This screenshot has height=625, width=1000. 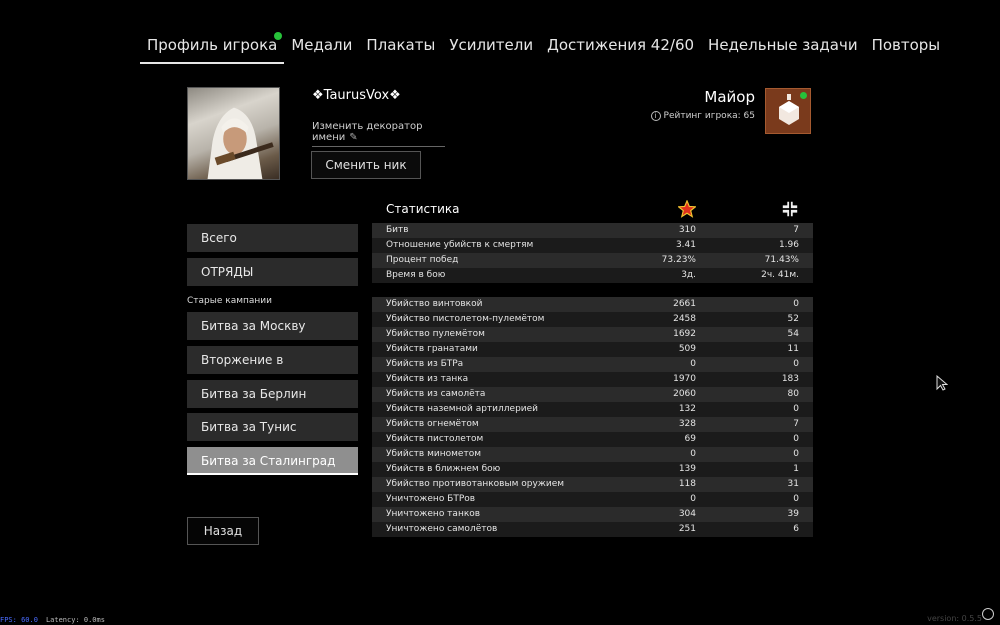 I want to click on change-nick-button: Сменить ник, so click(x=366, y=165).